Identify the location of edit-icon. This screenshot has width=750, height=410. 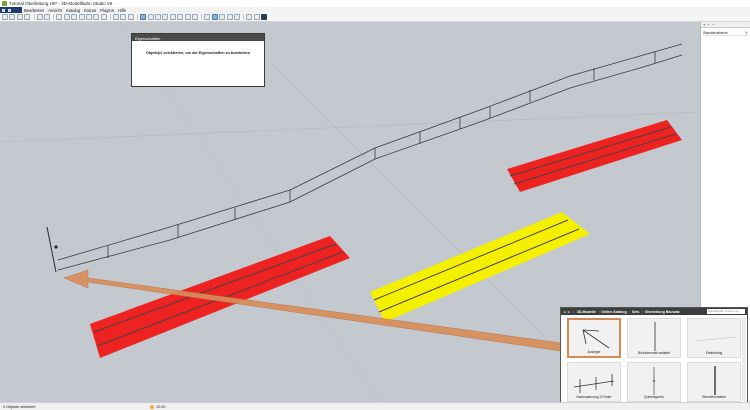
(9, 10).